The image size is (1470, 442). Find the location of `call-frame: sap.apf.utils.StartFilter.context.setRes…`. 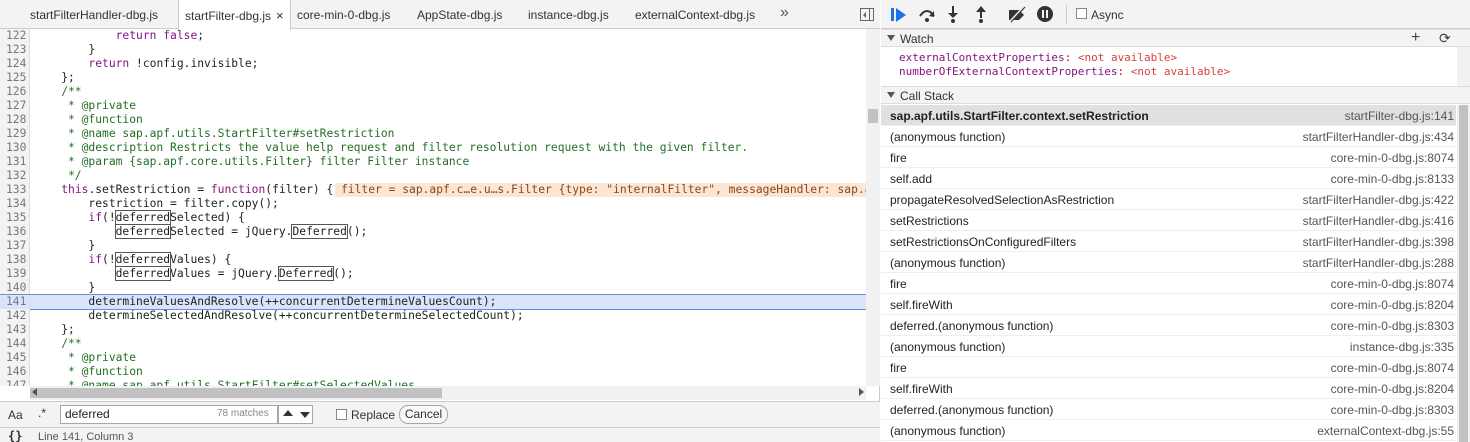

call-frame: sap.apf.utils.StartFilter.context.setRes… is located at coordinates (1168, 115).